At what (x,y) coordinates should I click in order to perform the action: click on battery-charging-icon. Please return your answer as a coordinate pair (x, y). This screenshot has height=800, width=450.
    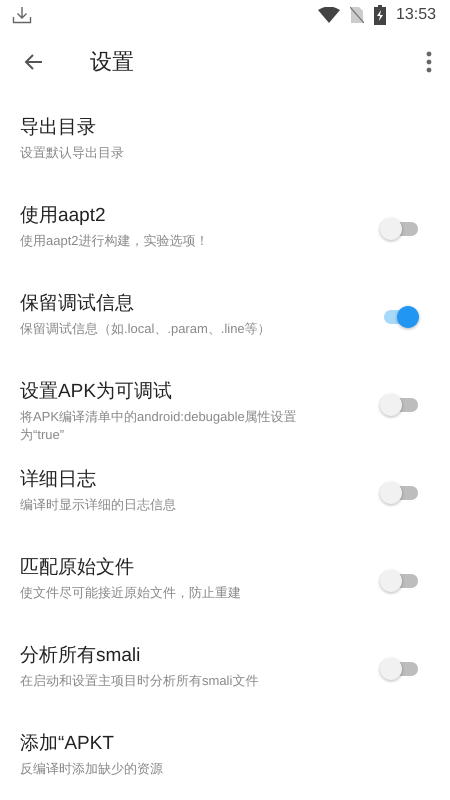
    Looking at the image, I should click on (380, 15).